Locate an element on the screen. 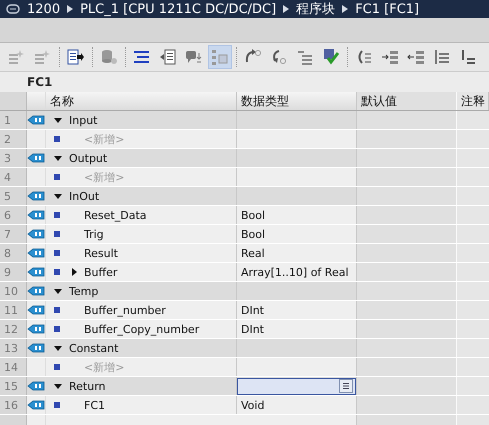 This screenshot has width=489, height=425. table-row: 8 Result Real is located at coordinates (244, 253).